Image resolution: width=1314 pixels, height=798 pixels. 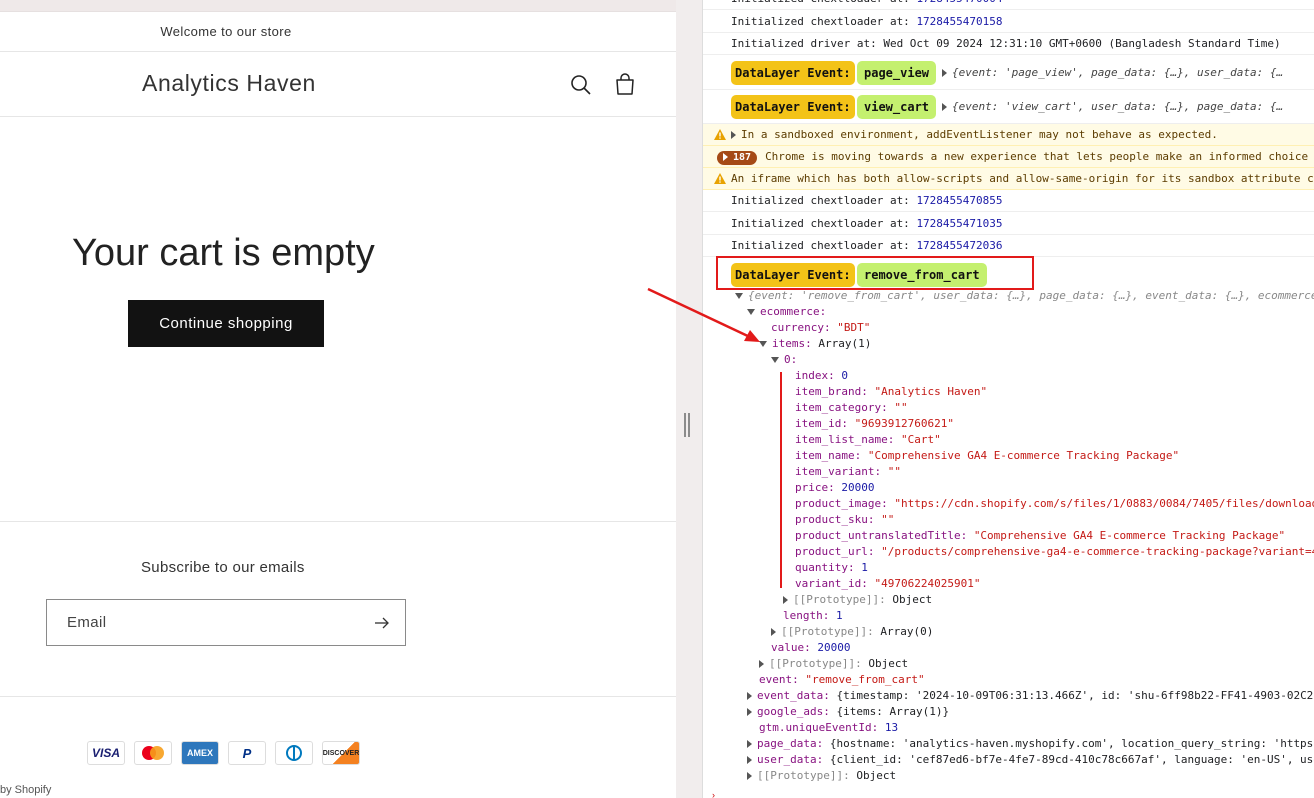 What do you see at coordinates (226, 622) in the screenshot?
I see `email-field: Email` at bounding box center [226, 622].